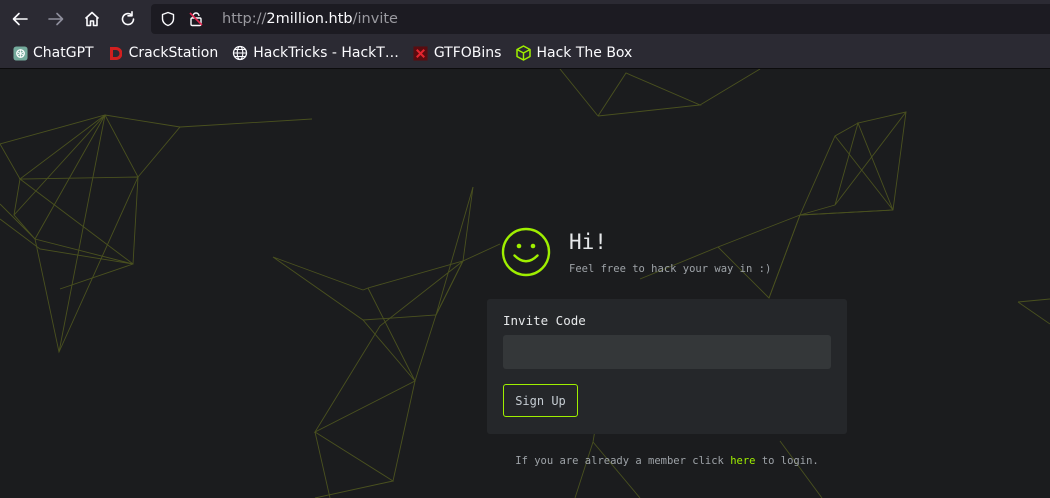 The height and width of the screenshot is (498, 1050). I want to click on back-button, so click(20, 19).